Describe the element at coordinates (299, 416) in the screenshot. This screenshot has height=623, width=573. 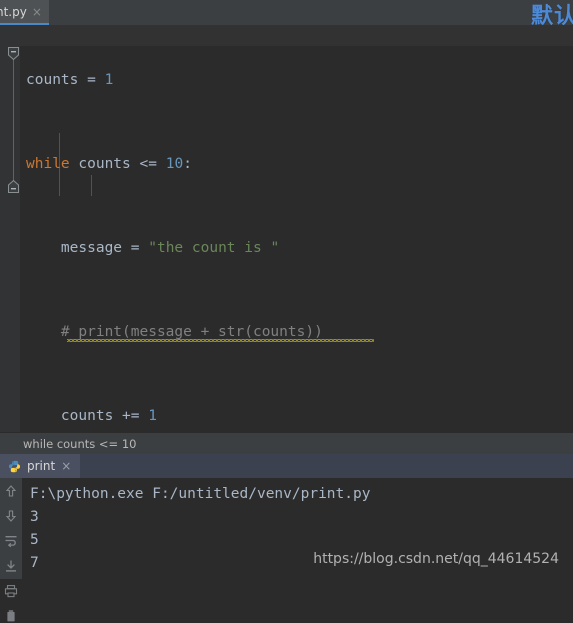
I see `code-line-5: counts += 1` at that location.